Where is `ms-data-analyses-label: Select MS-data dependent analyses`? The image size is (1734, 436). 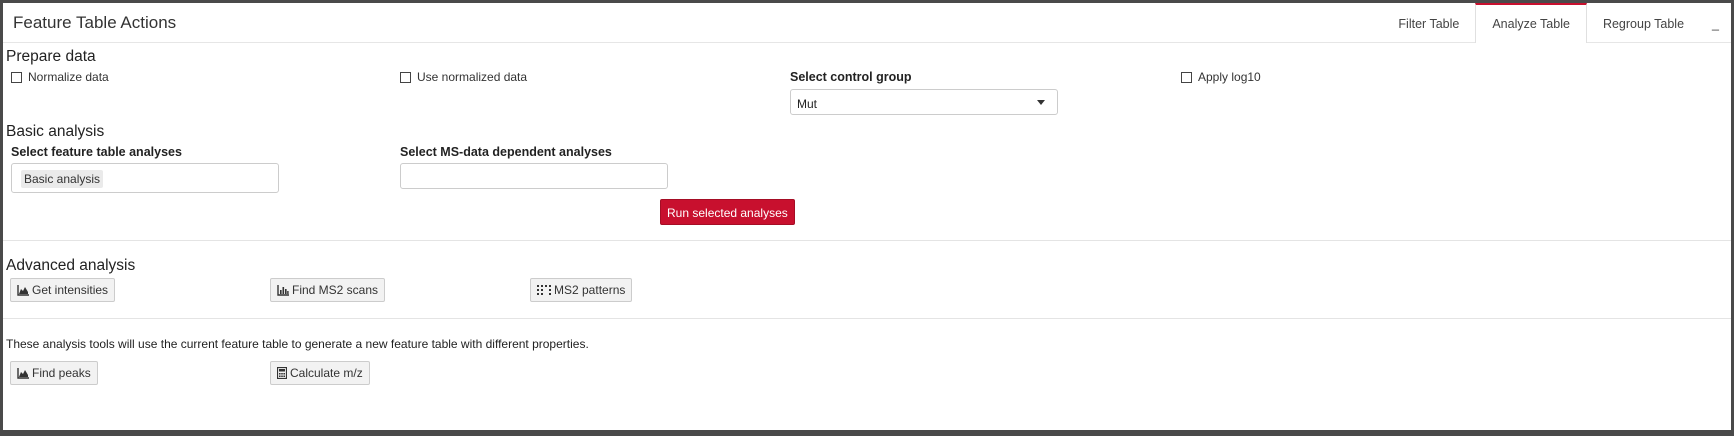
ms-data-analyses-label: Select MS-data dependent analyses is located at coordinates (506, 152).